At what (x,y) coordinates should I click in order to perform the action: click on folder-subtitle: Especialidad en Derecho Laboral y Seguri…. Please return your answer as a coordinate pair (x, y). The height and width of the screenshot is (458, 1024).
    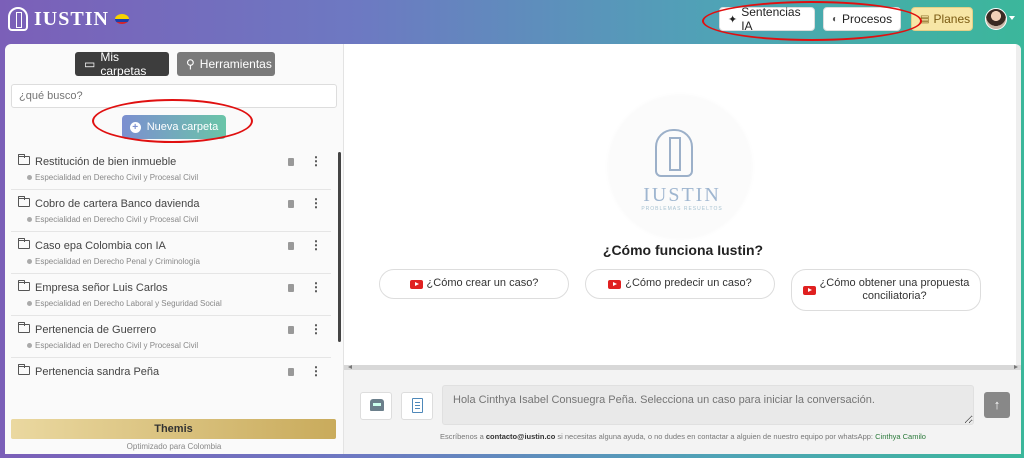
    Looking at the image, I should click on (124, 303).